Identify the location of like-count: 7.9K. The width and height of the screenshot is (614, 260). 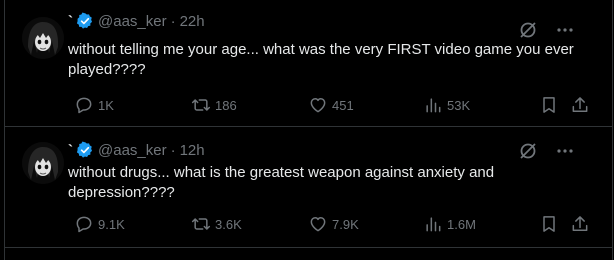
(345, 224).